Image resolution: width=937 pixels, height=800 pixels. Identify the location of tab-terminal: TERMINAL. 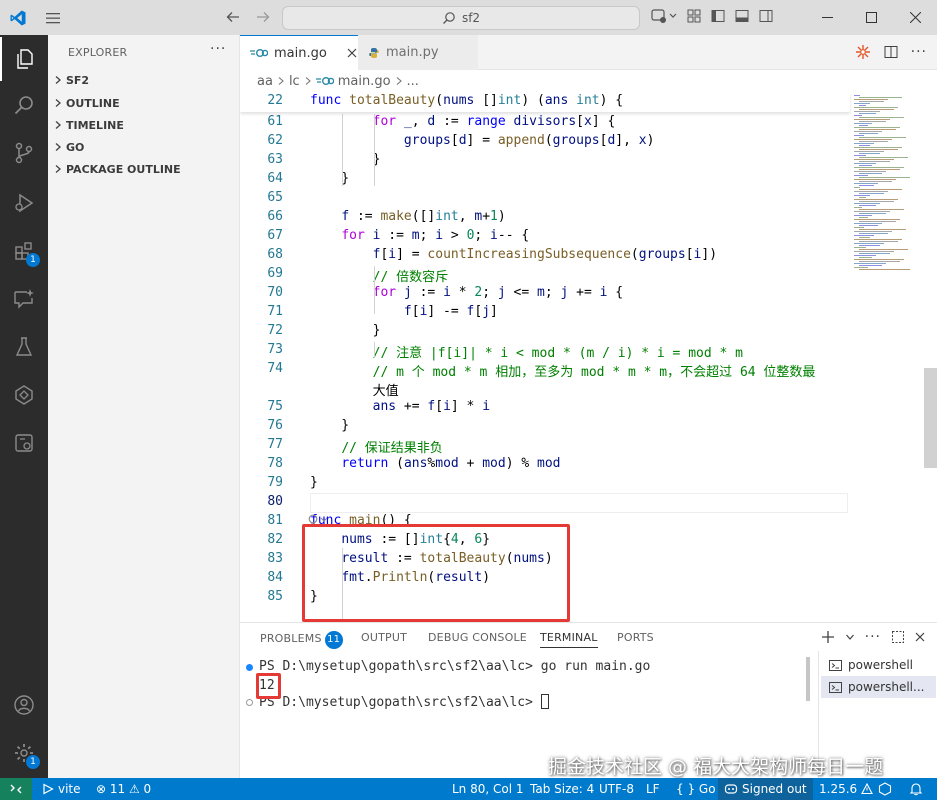
(569, 639).